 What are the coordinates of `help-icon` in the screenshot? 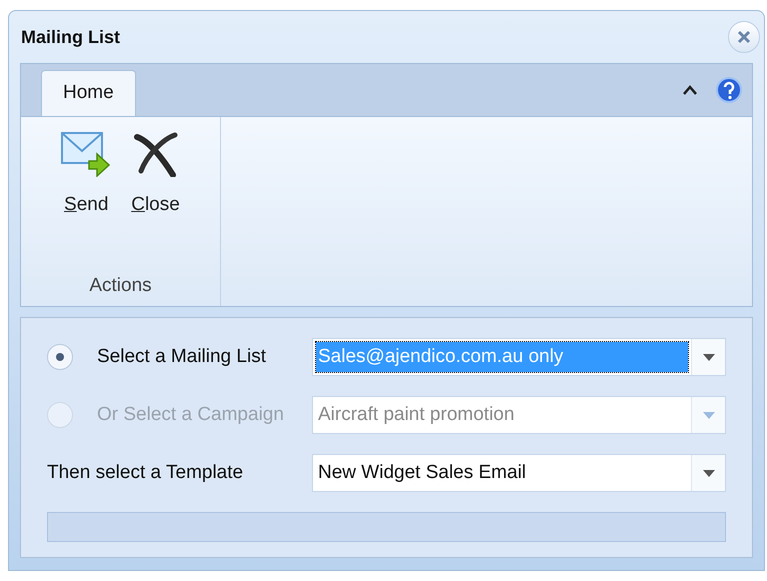 It's located at (729, 90).